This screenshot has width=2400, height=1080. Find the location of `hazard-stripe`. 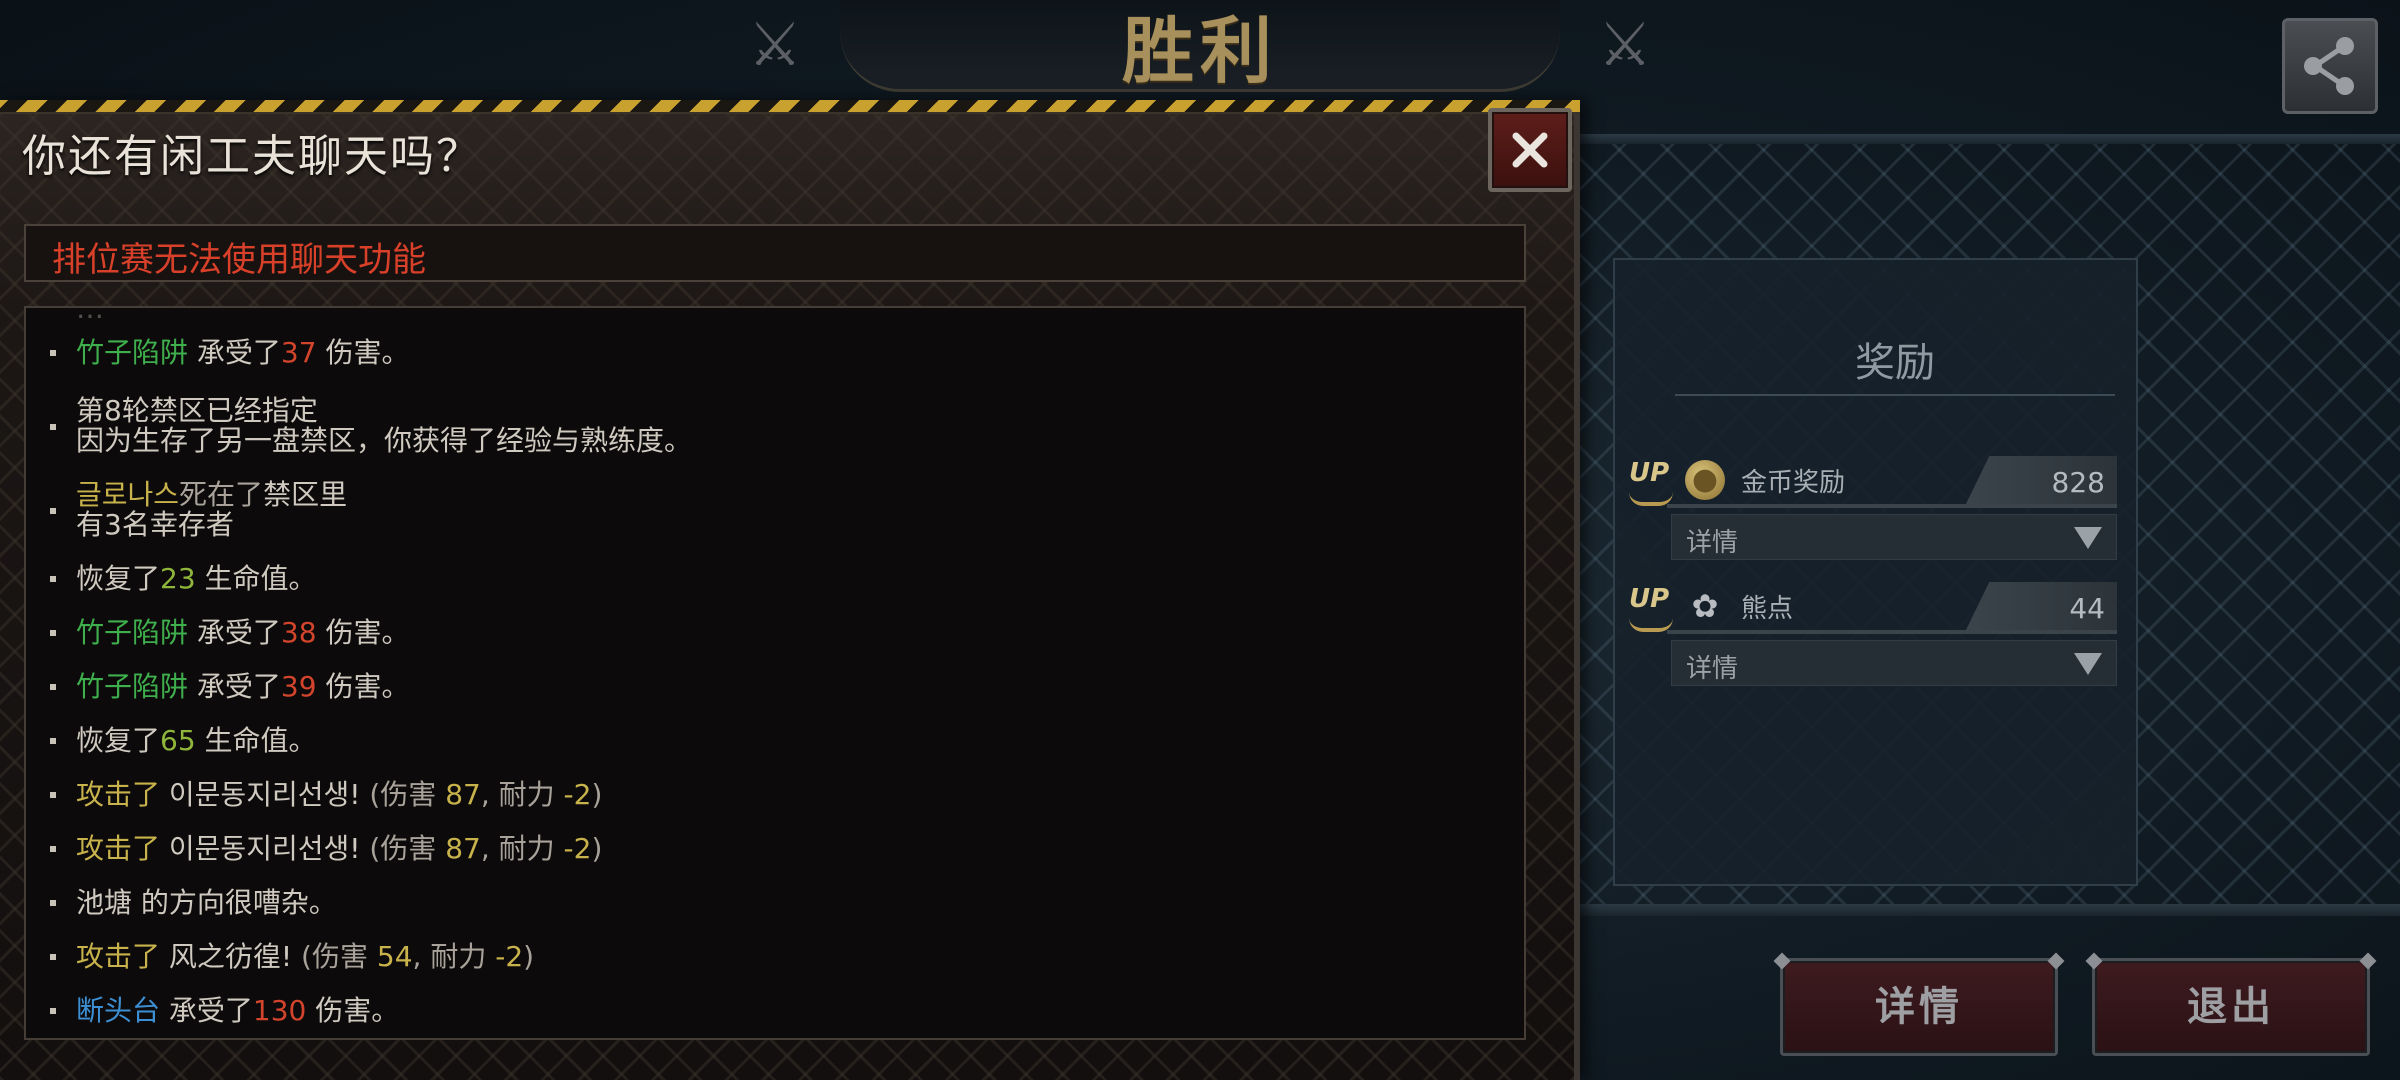

hazard-stripe is located at coordinates (790, 107).